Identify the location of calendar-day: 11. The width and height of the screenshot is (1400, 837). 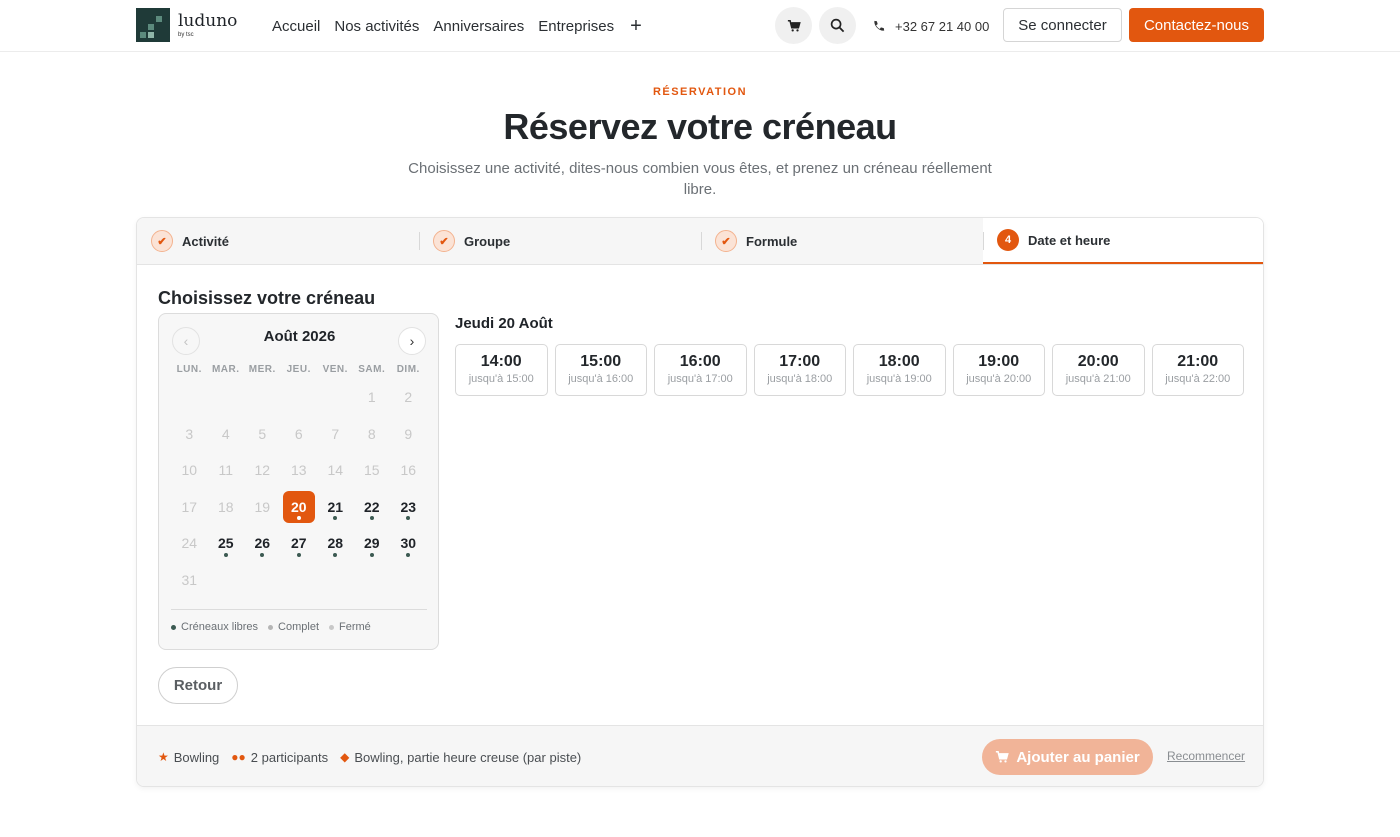
(226, 470).